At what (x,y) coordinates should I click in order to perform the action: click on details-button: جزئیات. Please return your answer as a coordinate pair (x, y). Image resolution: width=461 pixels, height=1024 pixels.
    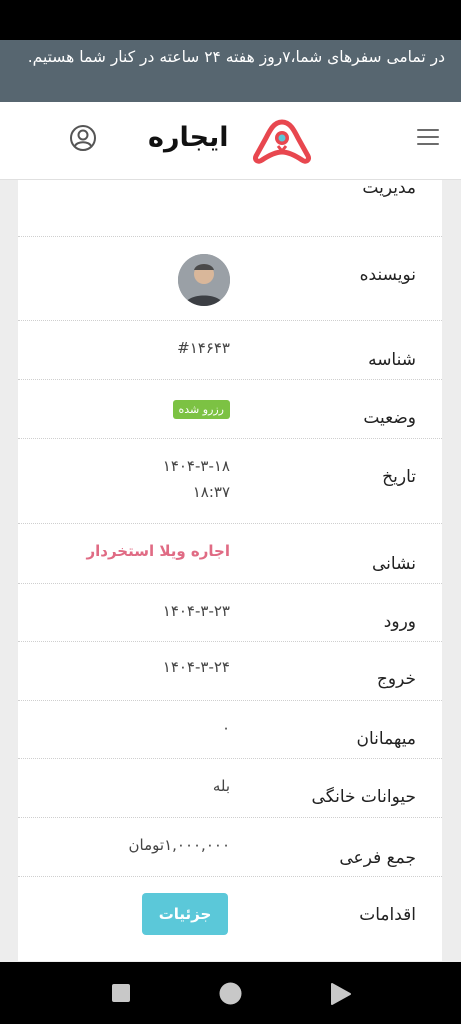
    Looking at the image, I should click on (185, 914).